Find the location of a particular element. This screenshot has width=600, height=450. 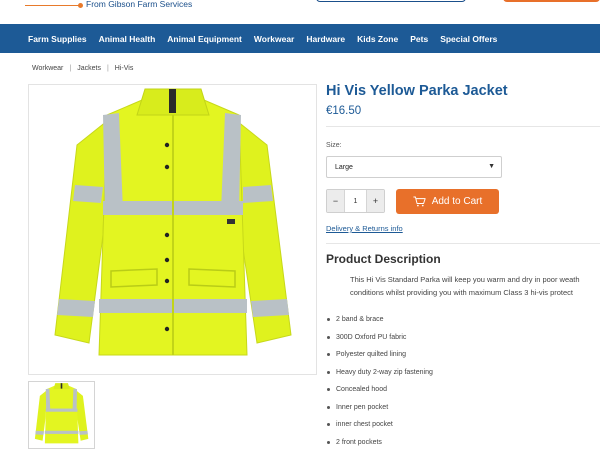

product-price: €16.50 is located at coordinates (344, 111).